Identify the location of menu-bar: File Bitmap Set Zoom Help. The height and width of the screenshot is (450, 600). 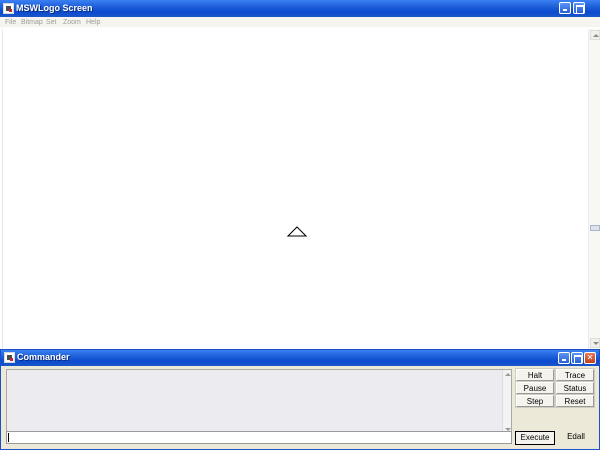
(300, 22).